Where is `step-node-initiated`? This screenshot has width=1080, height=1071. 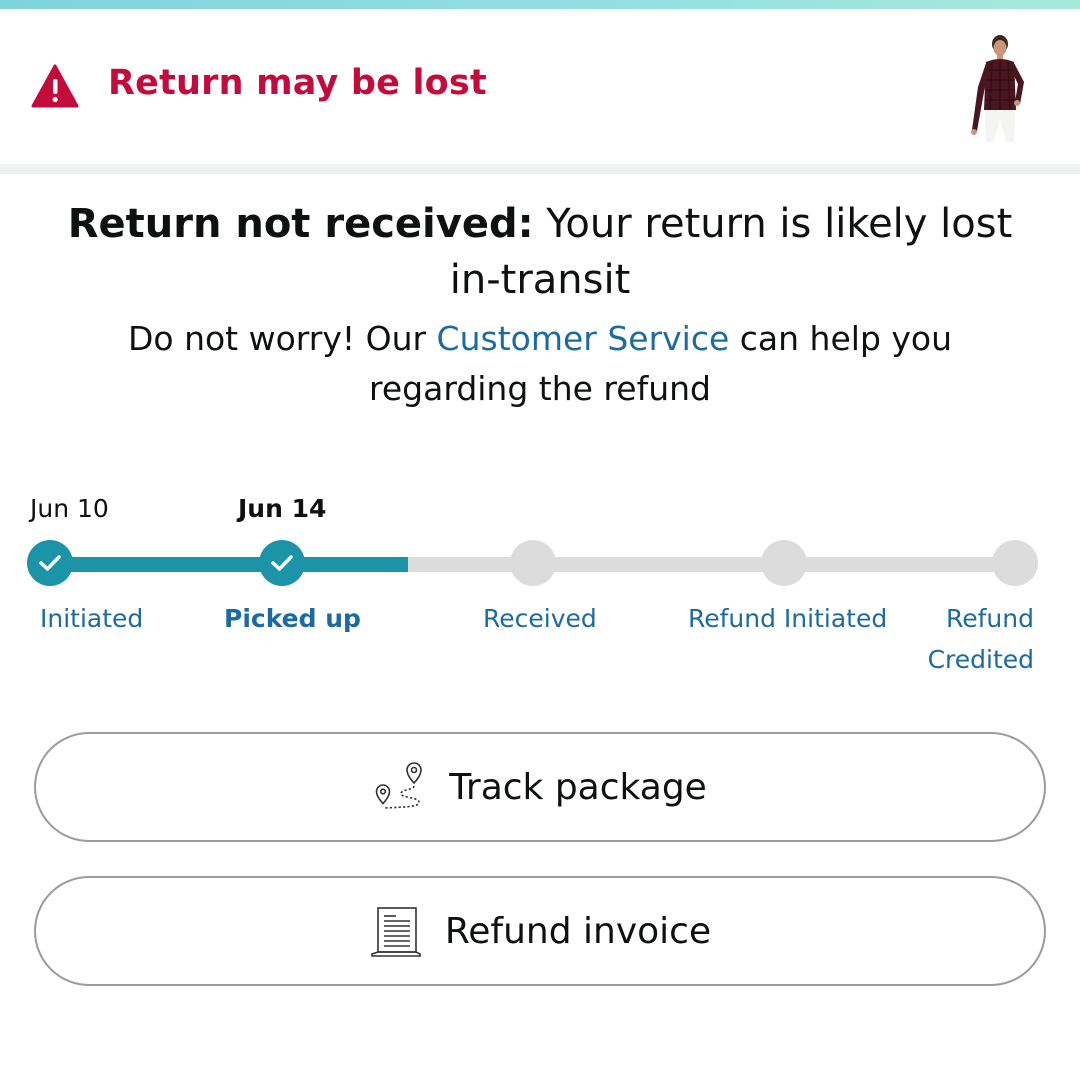 step-node-initiated is located at coordinates (50, 563).